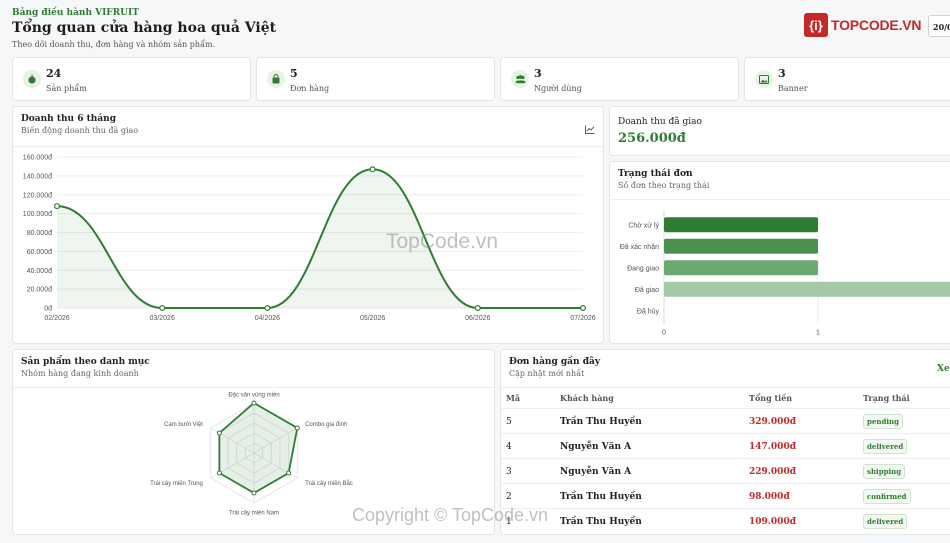  What do you see at coordinates (75, 13) in the screenshot?
I see `dashboard-eyebrow: Bảng điều hành VIFRUIT` at bounding box center [75, 13].